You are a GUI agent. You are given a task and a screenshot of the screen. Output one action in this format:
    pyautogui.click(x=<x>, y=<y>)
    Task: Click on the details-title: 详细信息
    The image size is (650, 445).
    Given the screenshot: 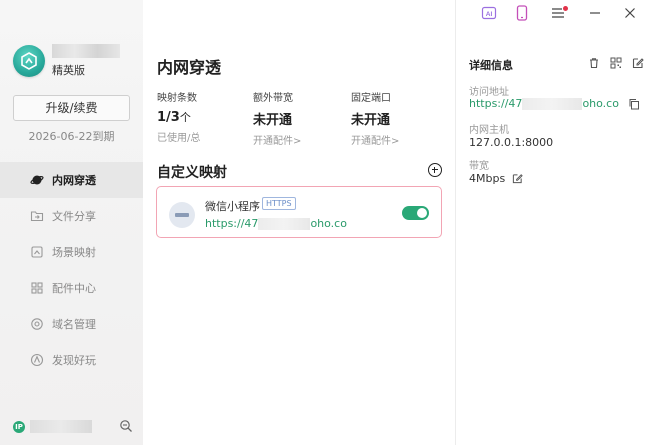 What is the action you would take?
    pyautogui.click(x=491, y=65)
    